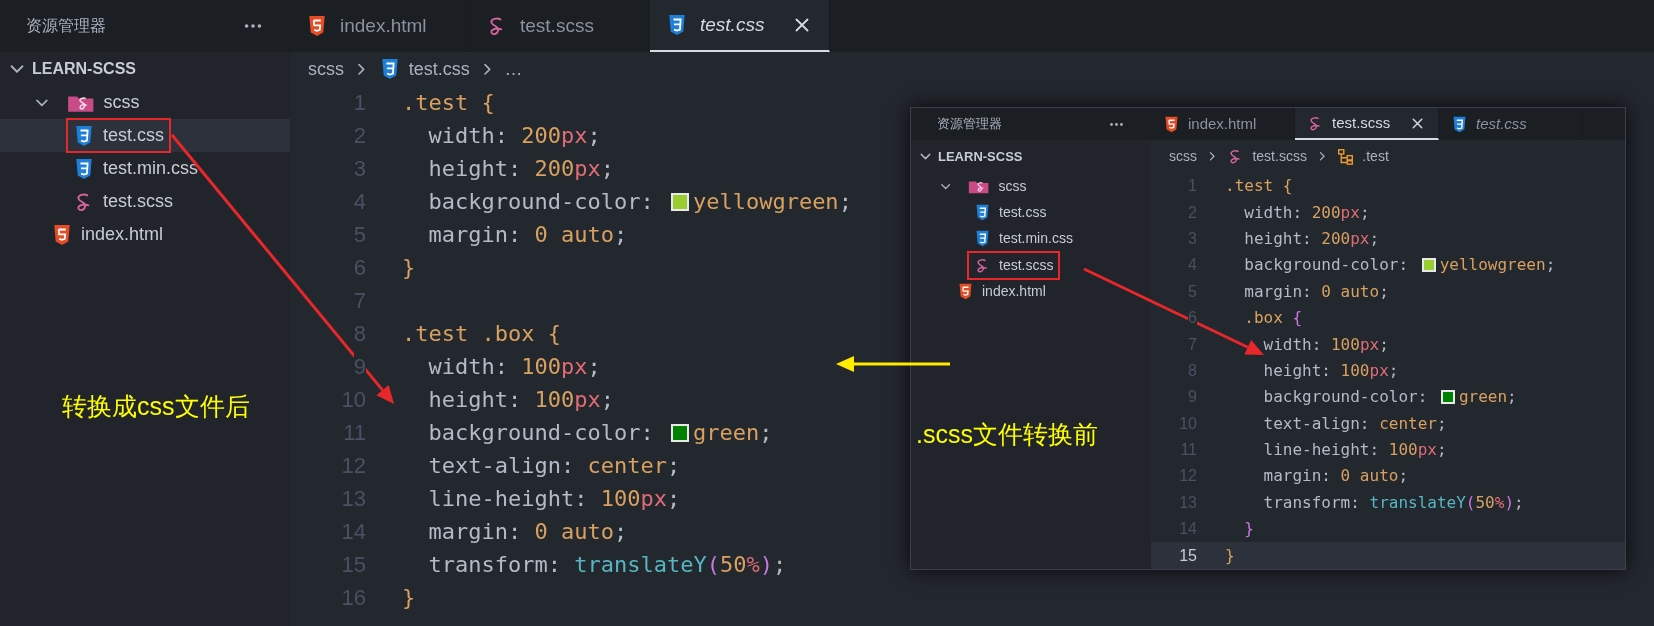 The width and height of the screenshot is (1654, 626). Describe the element at coordinates (1007, 434) in the screenshot. I see `annotation-text: .scss文件转换前` at that location.